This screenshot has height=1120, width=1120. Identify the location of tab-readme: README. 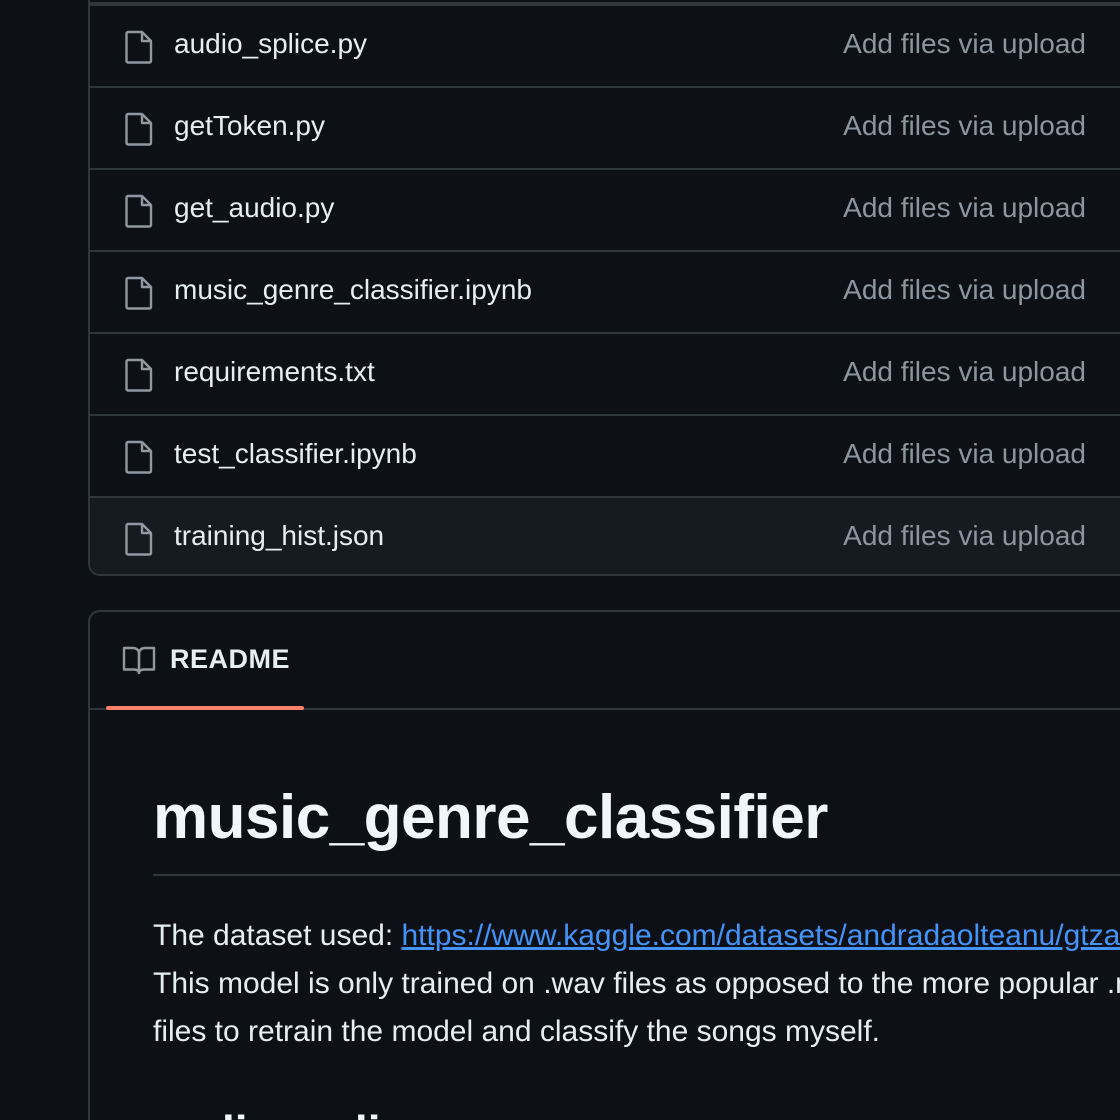
(205, 661).